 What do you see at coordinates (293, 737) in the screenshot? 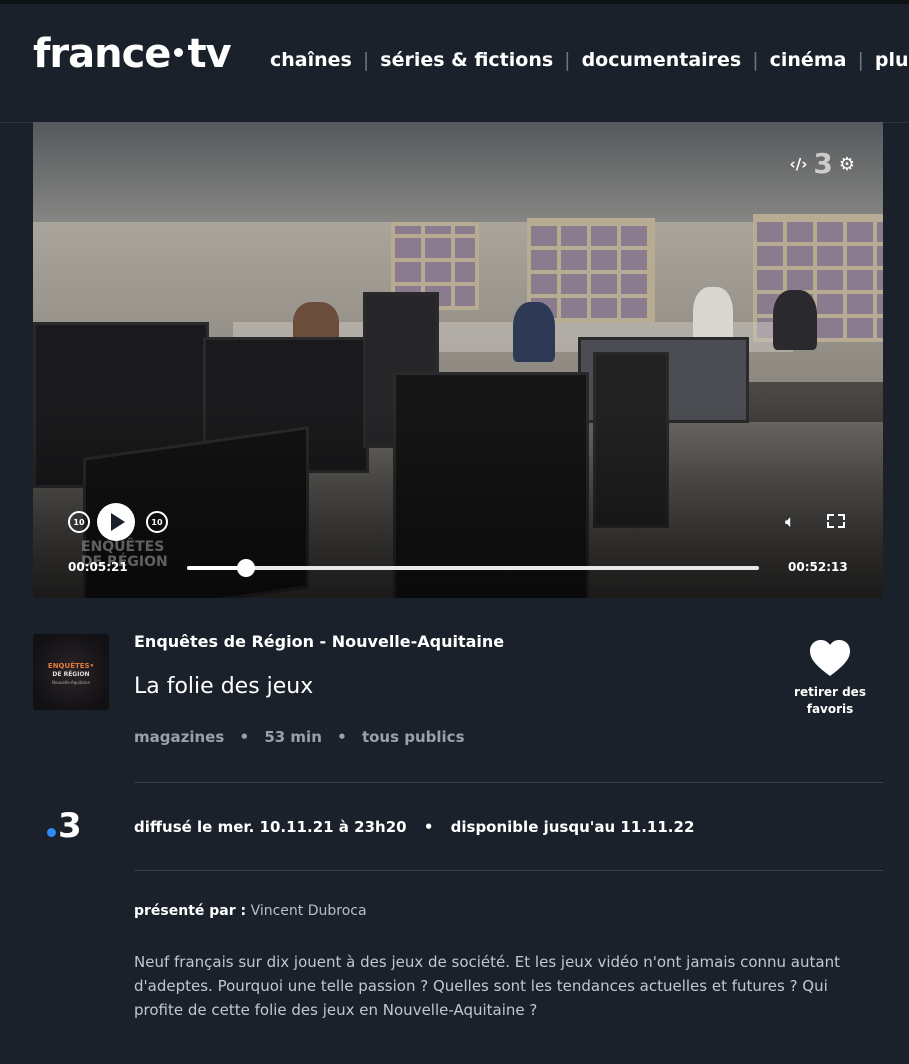
I see `duration-label: 53 min` at bounding box center [293, 737].